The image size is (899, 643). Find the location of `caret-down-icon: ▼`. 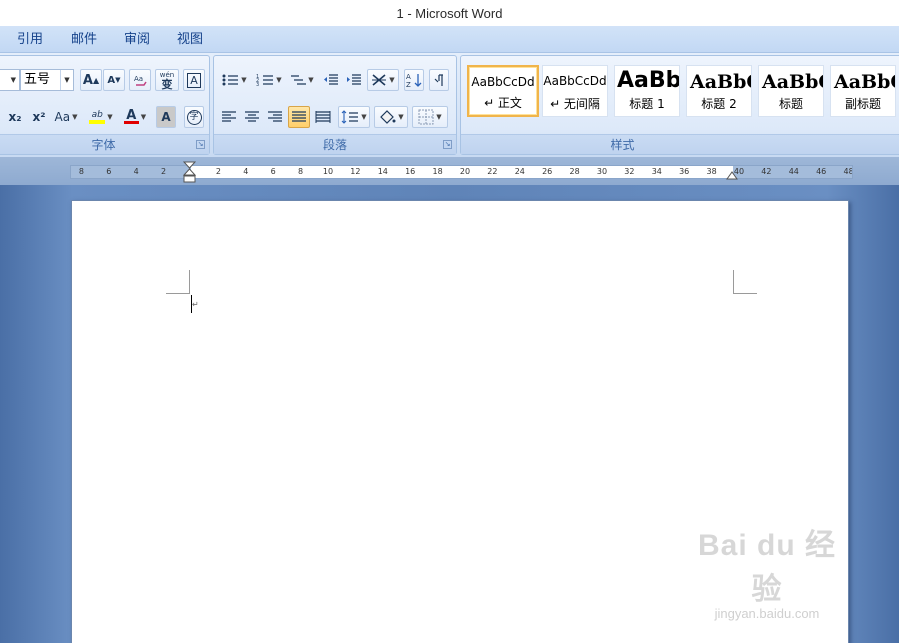

caret-down-icon: ▼ is located at coordinates (118, 80).